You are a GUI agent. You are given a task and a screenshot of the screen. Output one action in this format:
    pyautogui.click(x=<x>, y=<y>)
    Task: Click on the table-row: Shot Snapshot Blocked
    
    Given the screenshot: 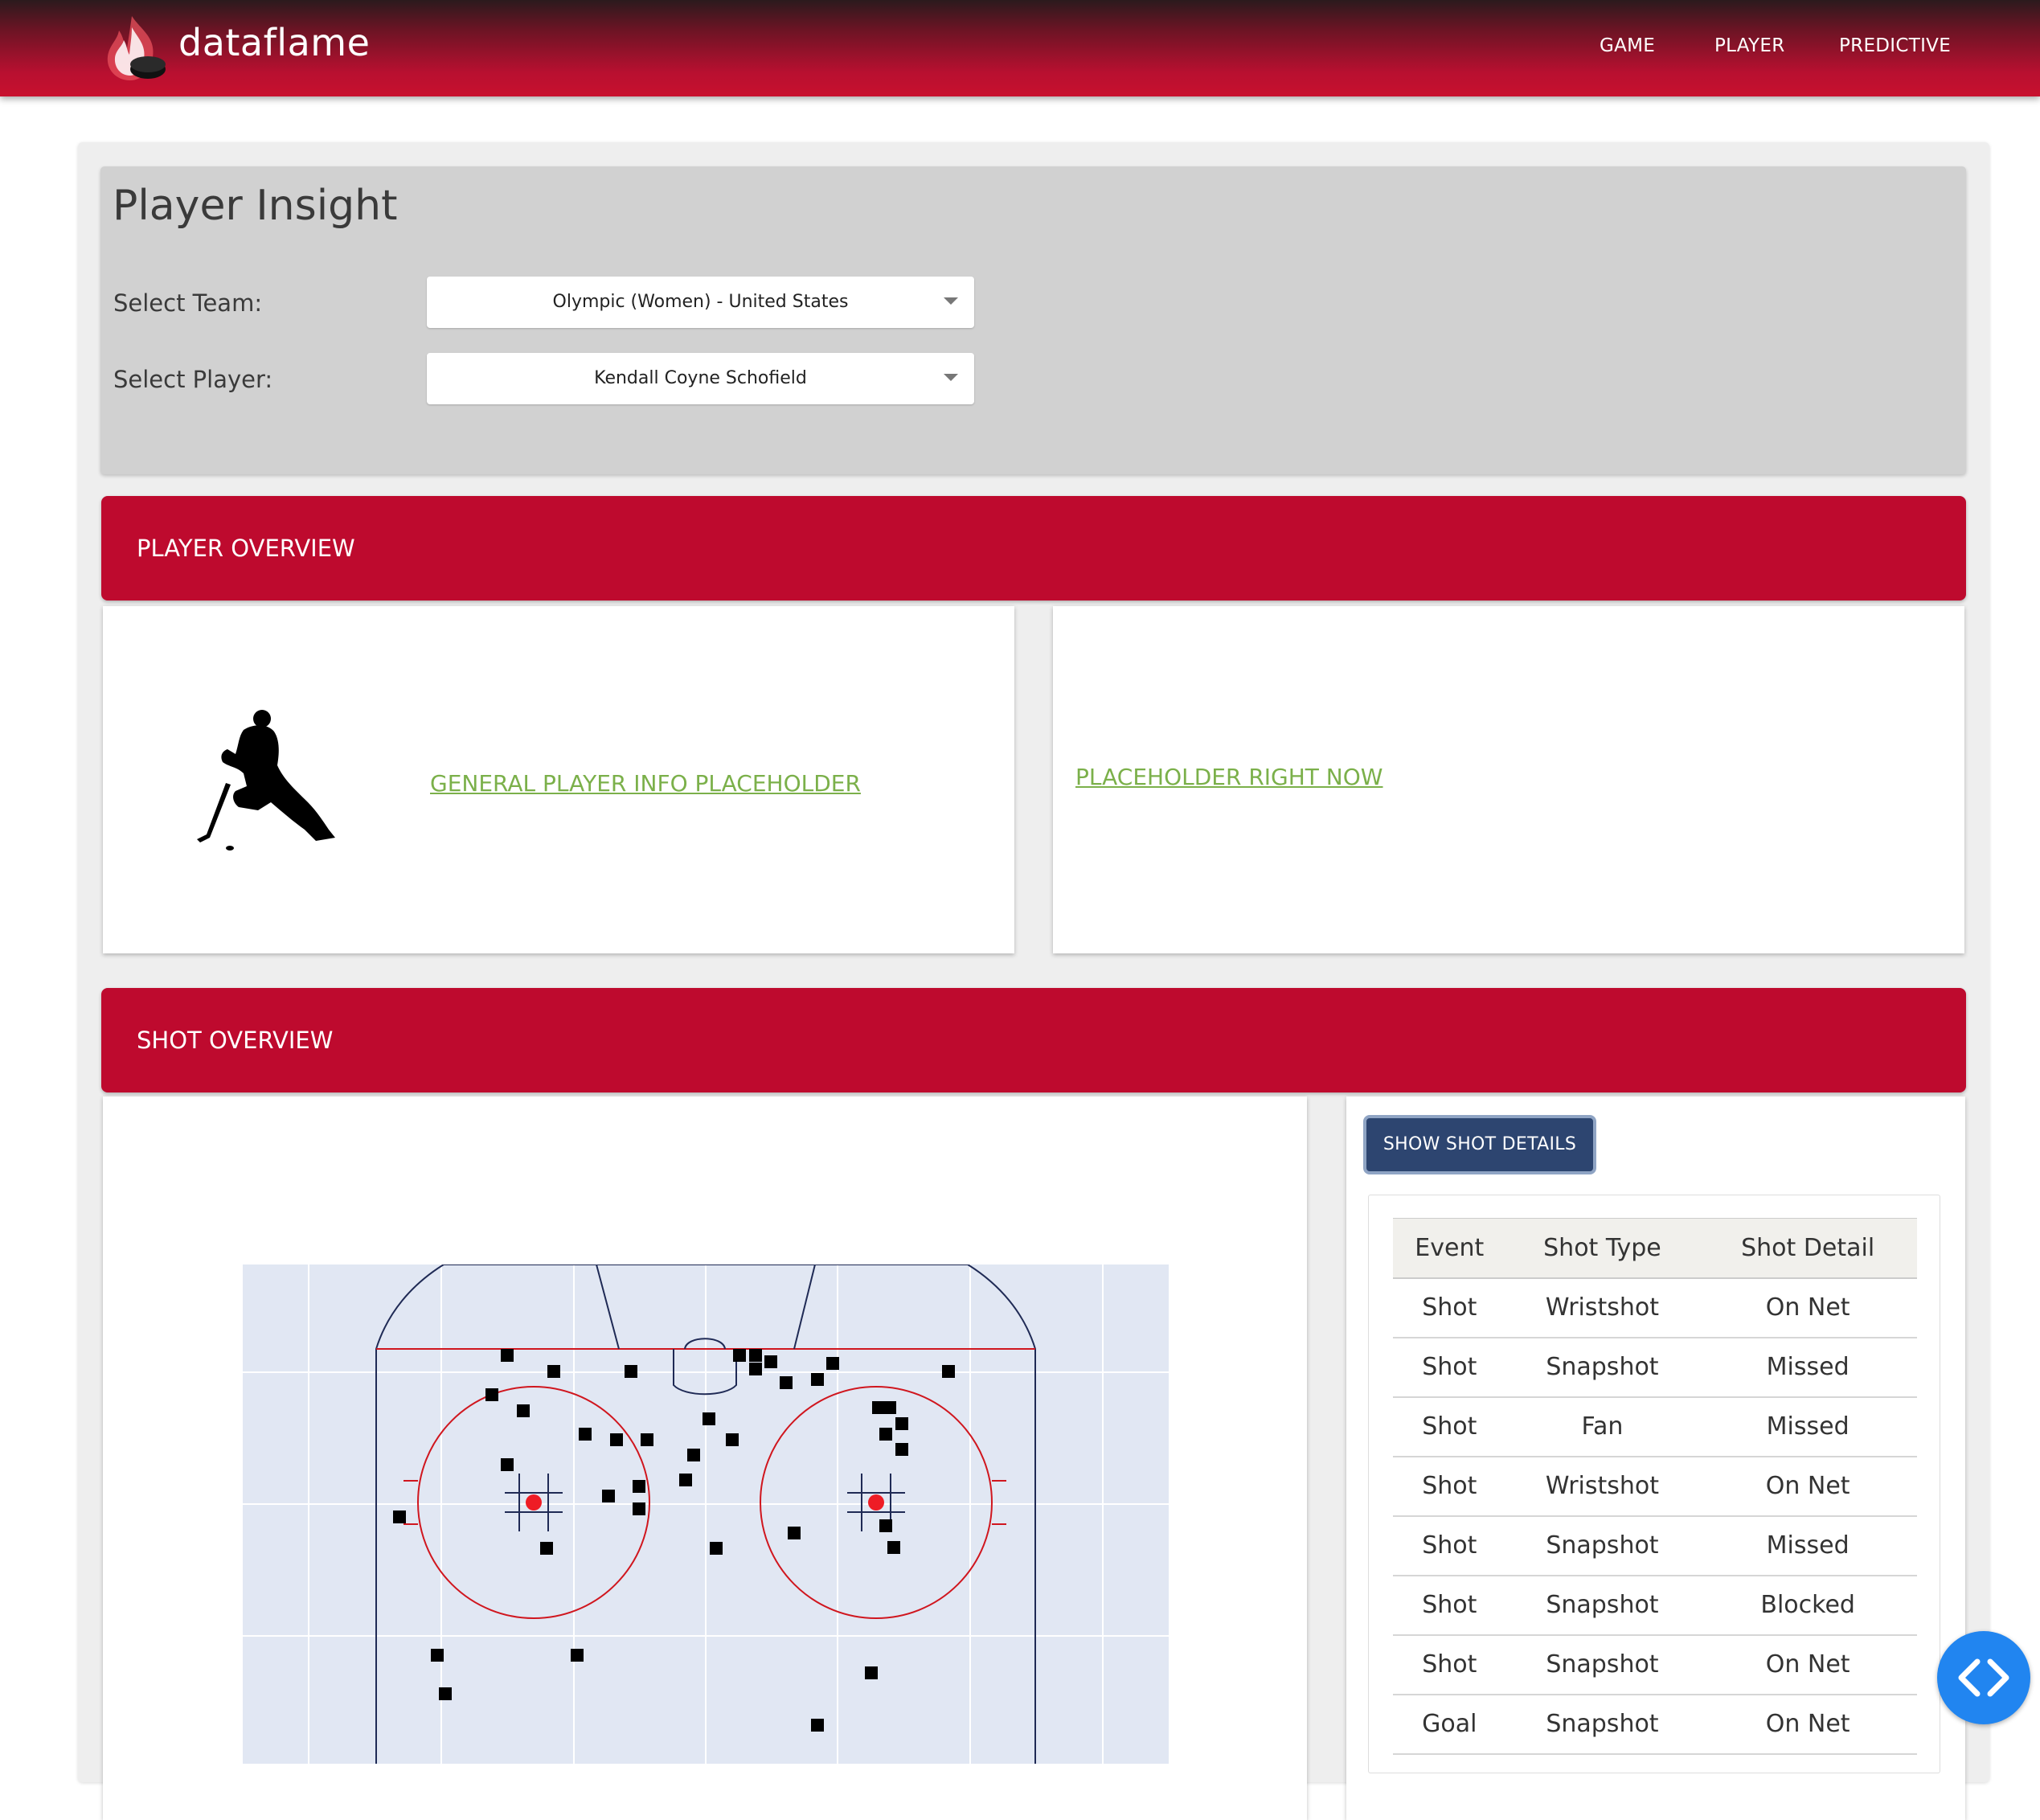 What is the action you would take?
    pyautogui.click(x=1655, y=1605)
    